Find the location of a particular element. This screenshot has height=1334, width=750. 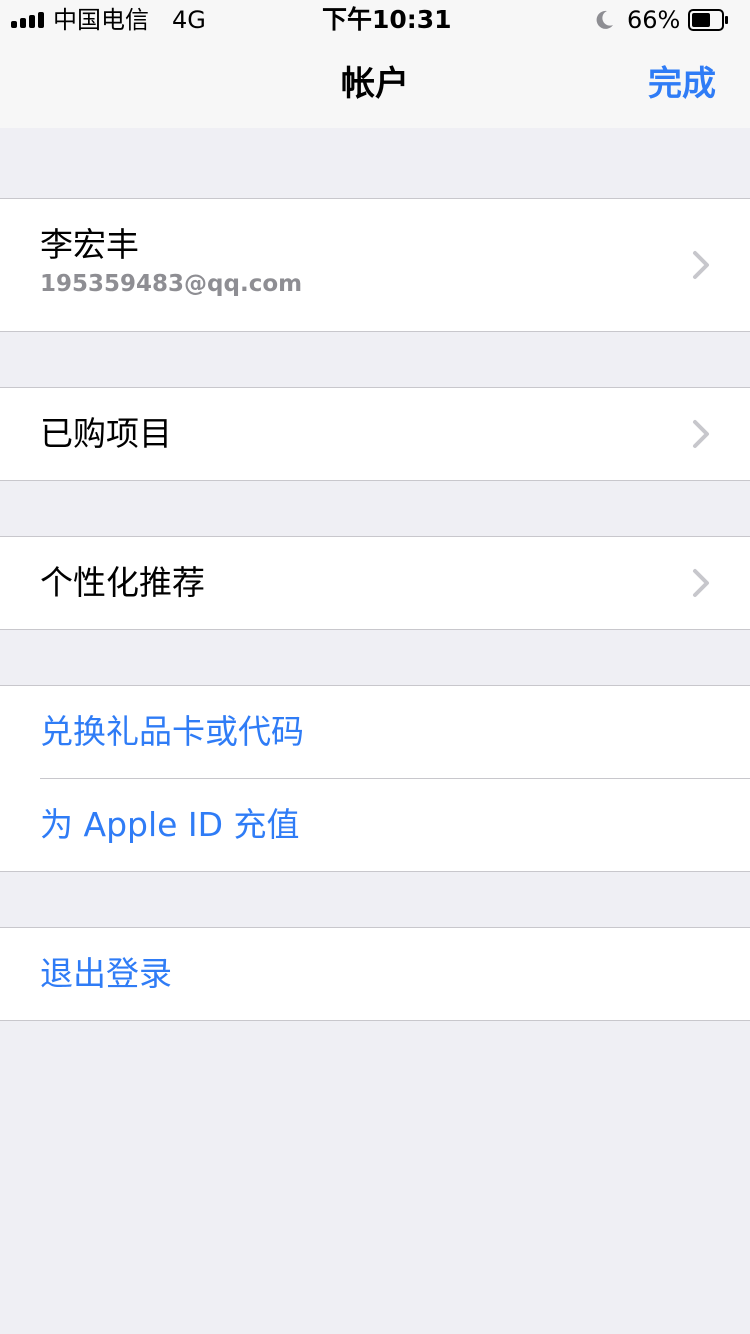

sign-out-row: 退出登录 is located at coordinates (375, 974).